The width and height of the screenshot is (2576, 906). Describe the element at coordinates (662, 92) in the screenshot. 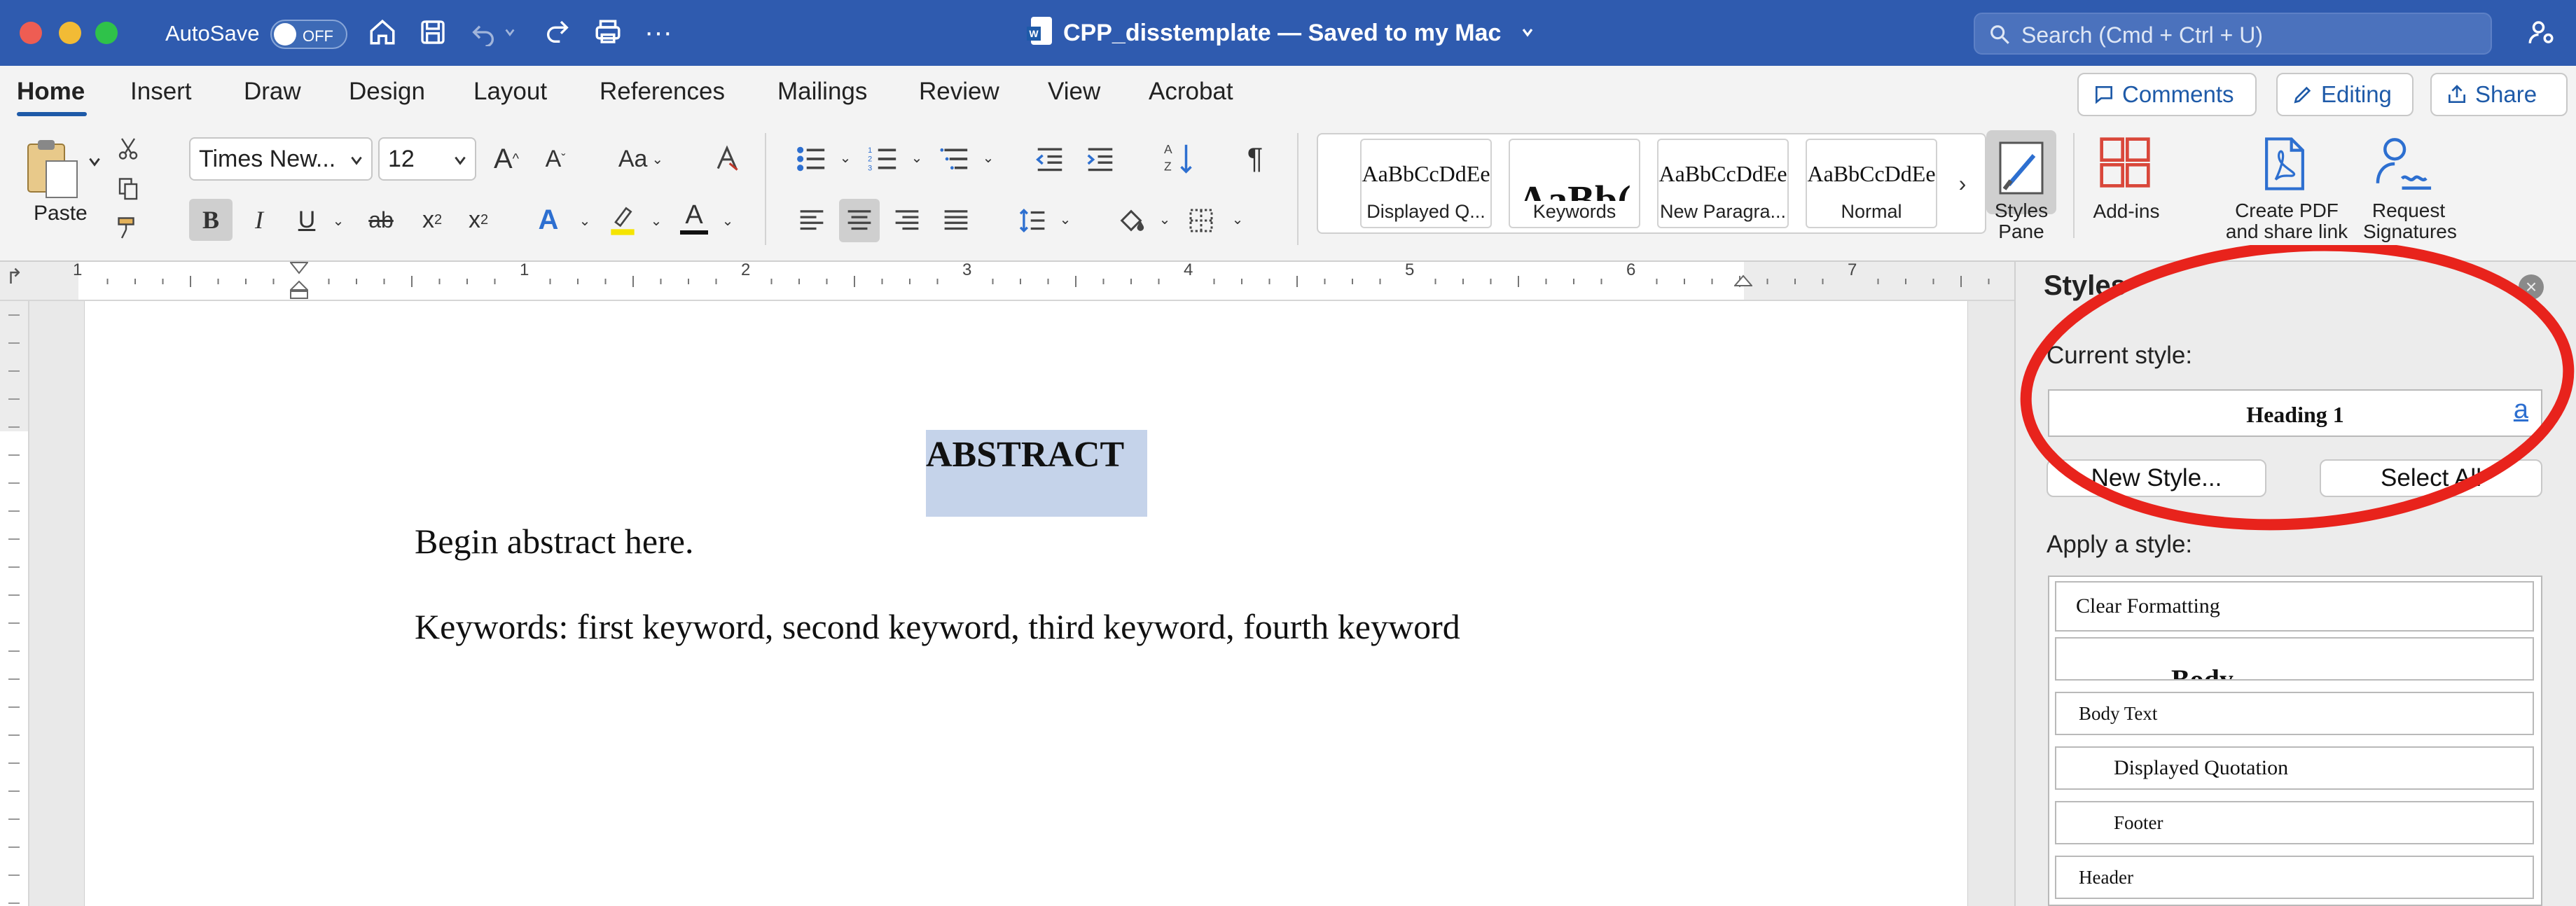

I see `tab-references: References` at that location.